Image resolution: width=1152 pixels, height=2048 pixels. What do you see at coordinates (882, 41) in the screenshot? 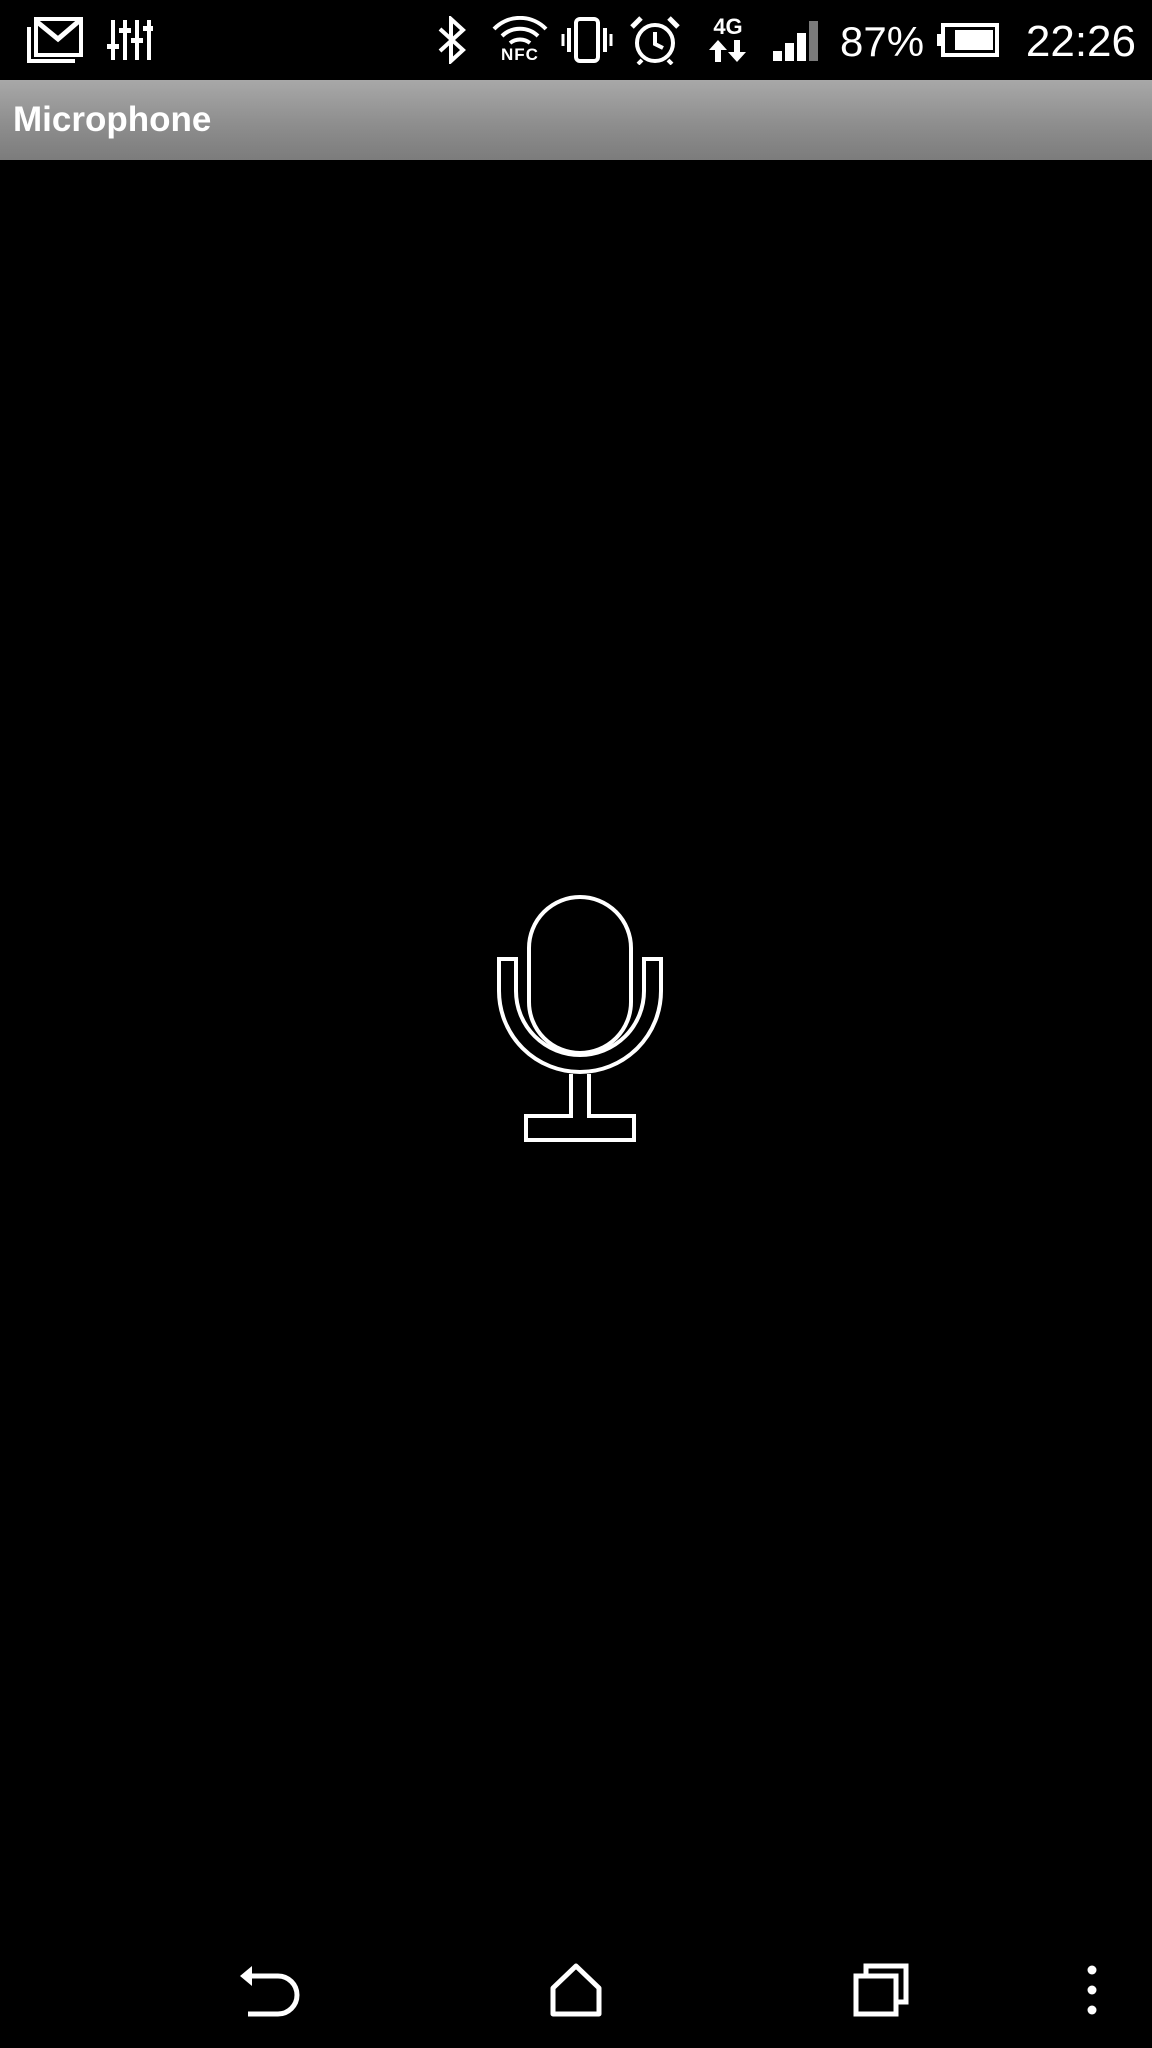
I see `battery-percent: 87%` at bounding box center [882, 41].